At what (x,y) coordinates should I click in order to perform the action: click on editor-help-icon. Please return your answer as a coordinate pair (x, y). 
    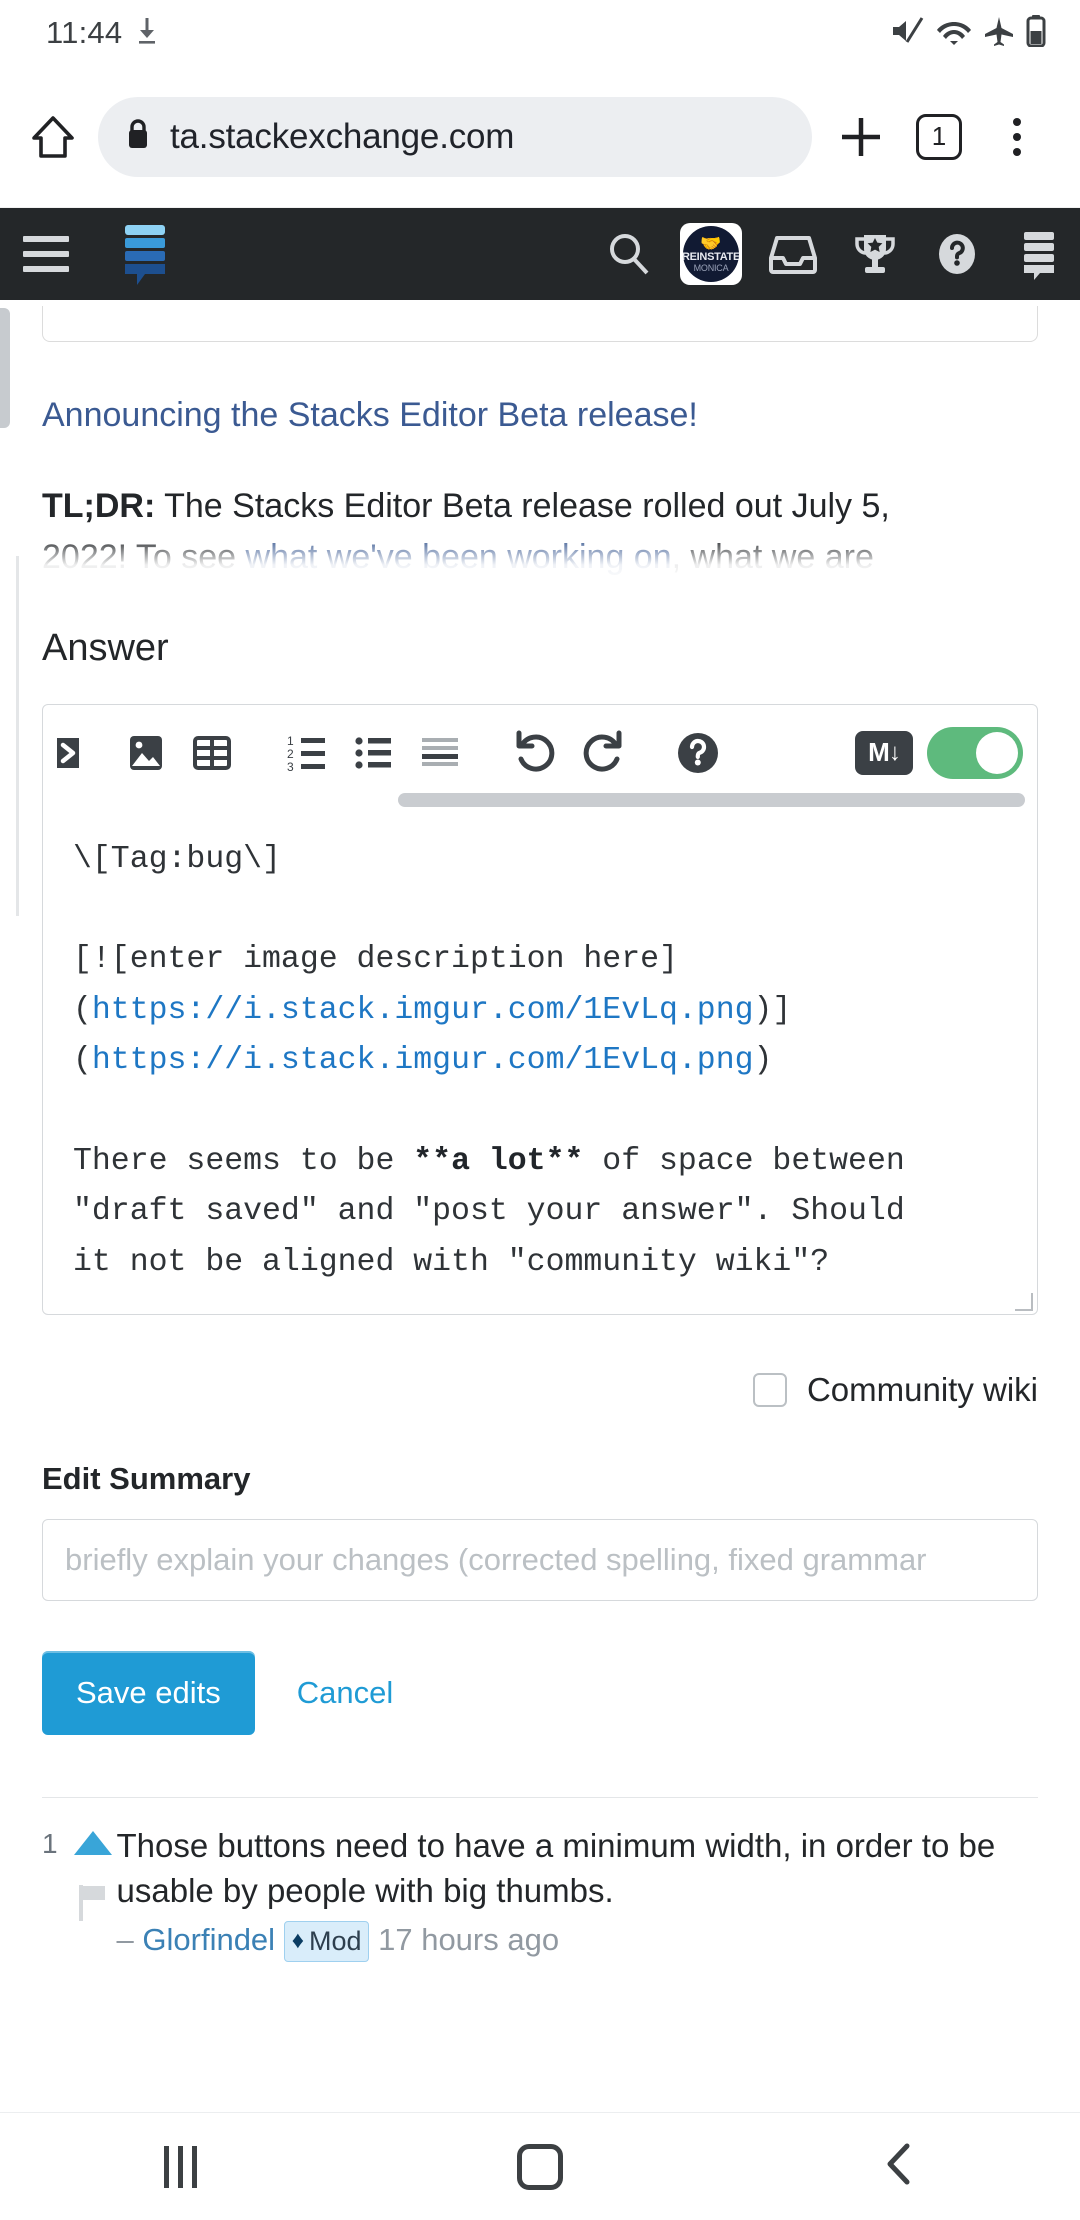
    Looking at the image, I should click on (698, 753).